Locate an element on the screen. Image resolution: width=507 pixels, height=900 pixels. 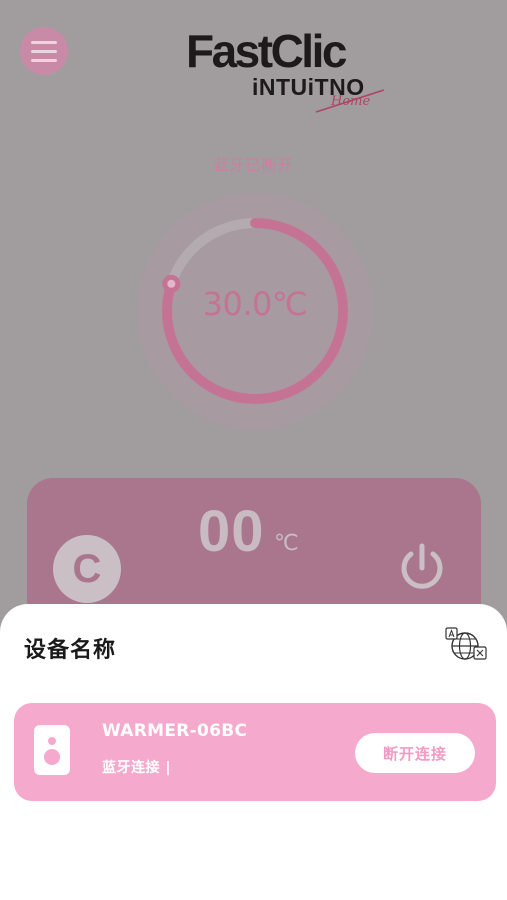
disconnect-button: 断开连接 is located at coordinates (415, 753).